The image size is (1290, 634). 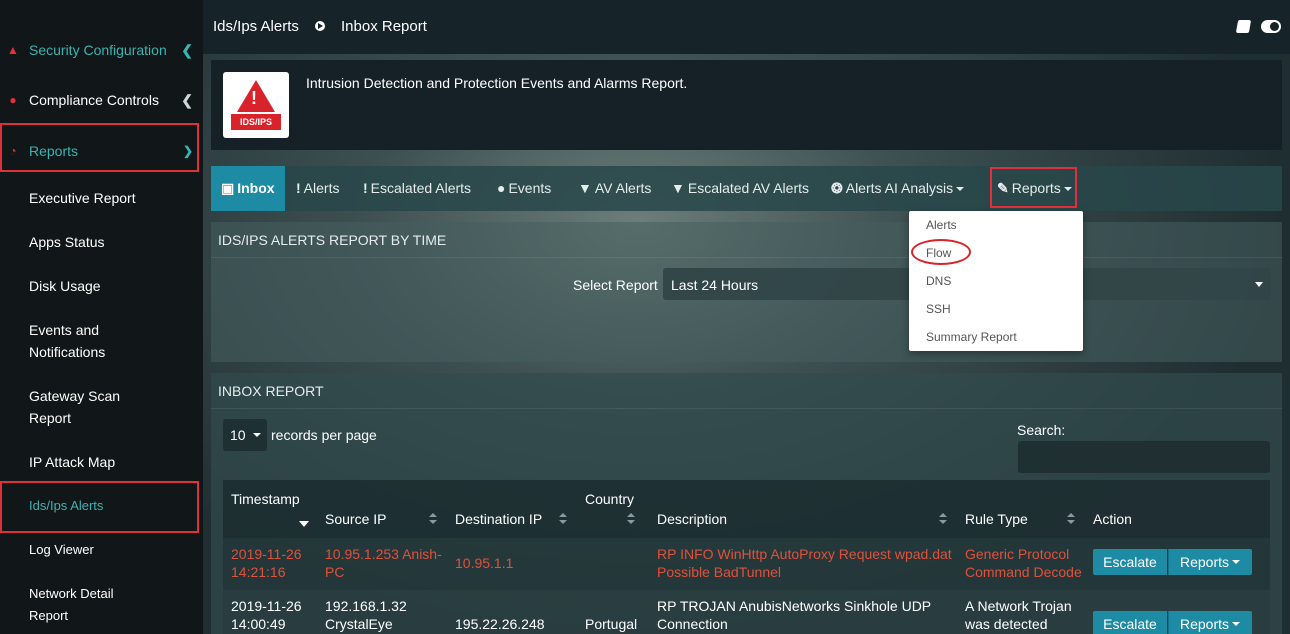 I want to click on sidebar-item-events-notifications: Events and Notifications, so click(x=101, y=341).